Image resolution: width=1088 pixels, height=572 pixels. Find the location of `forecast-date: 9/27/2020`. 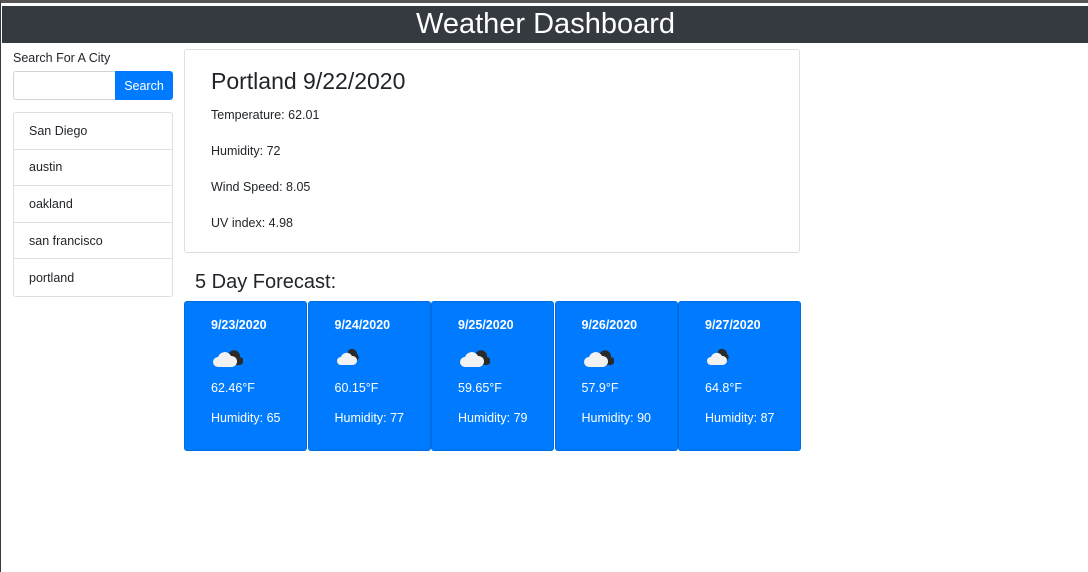

forecast-date: 9/27/2020 is located at coordinates (733, 325).